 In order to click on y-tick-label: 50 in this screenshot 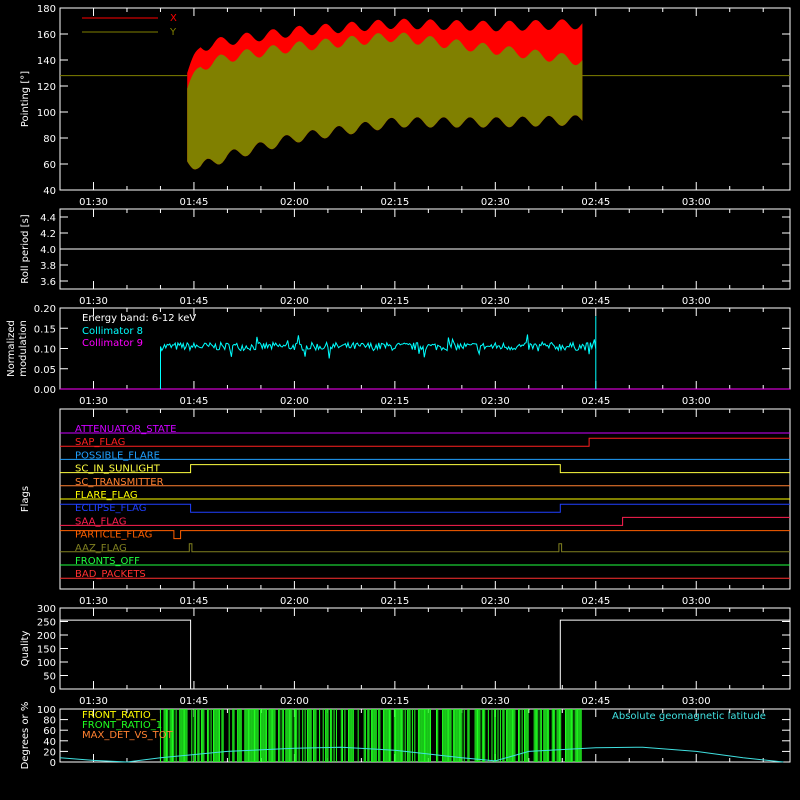, I will do `click(49, 677)`.